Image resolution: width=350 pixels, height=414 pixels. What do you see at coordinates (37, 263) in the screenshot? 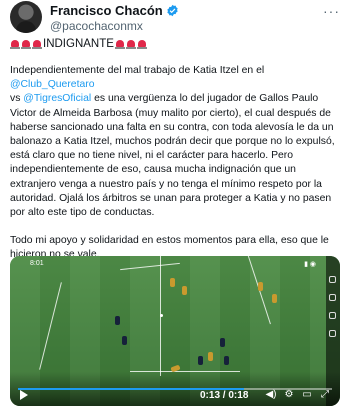
I see `phone-clock: 8:01` at bounding box center [37, 263].